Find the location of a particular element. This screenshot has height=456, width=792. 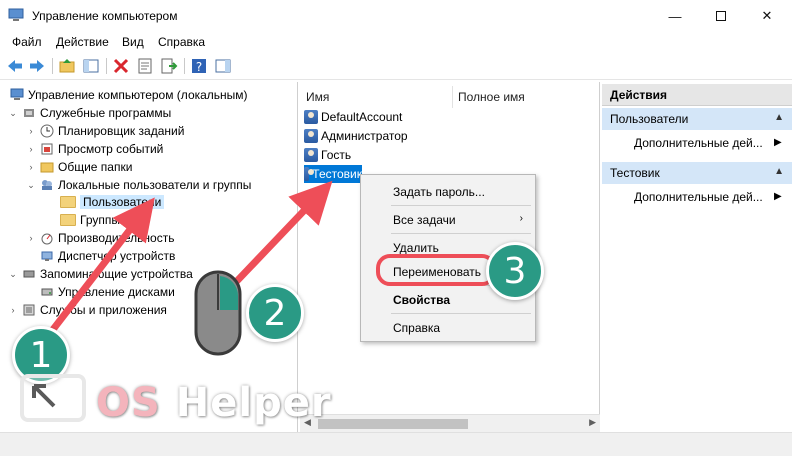

tree-item-event-viewer: › Просмотр событий is located at coordinates (95, 149).